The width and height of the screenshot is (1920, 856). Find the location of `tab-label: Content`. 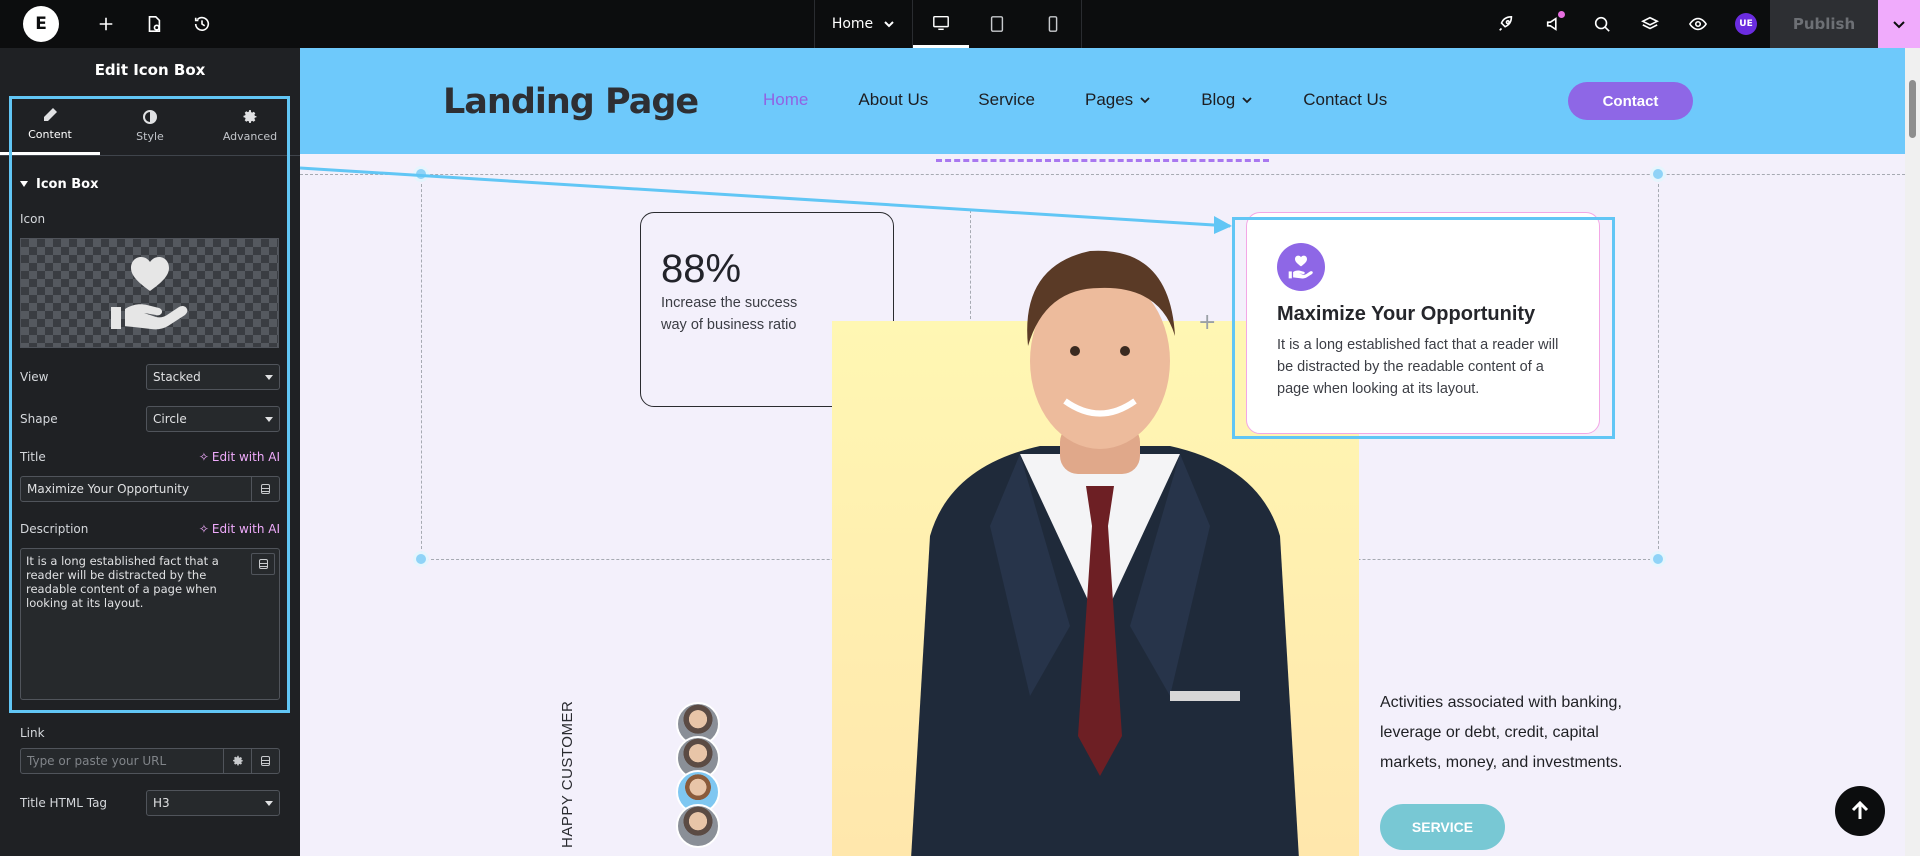

tab-label: Content is located at coordinates (50, 134).